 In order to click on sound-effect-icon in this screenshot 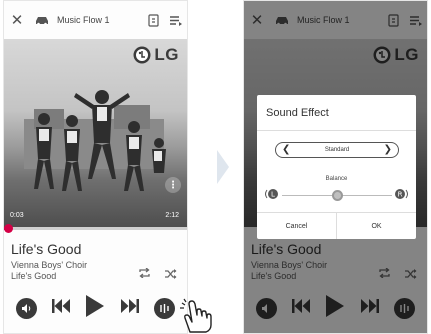, I will do `click(165, 308)`.